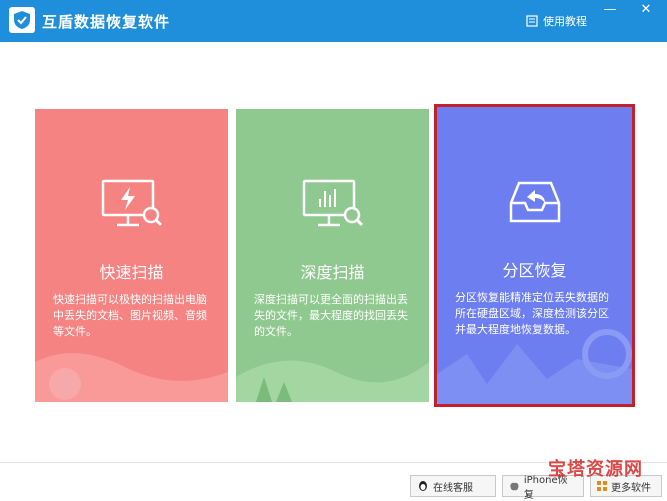  What do you see at coordinates (534, 202) in the screenshot?
I see `inbox-return-icon` at bounding box center [534, 202].